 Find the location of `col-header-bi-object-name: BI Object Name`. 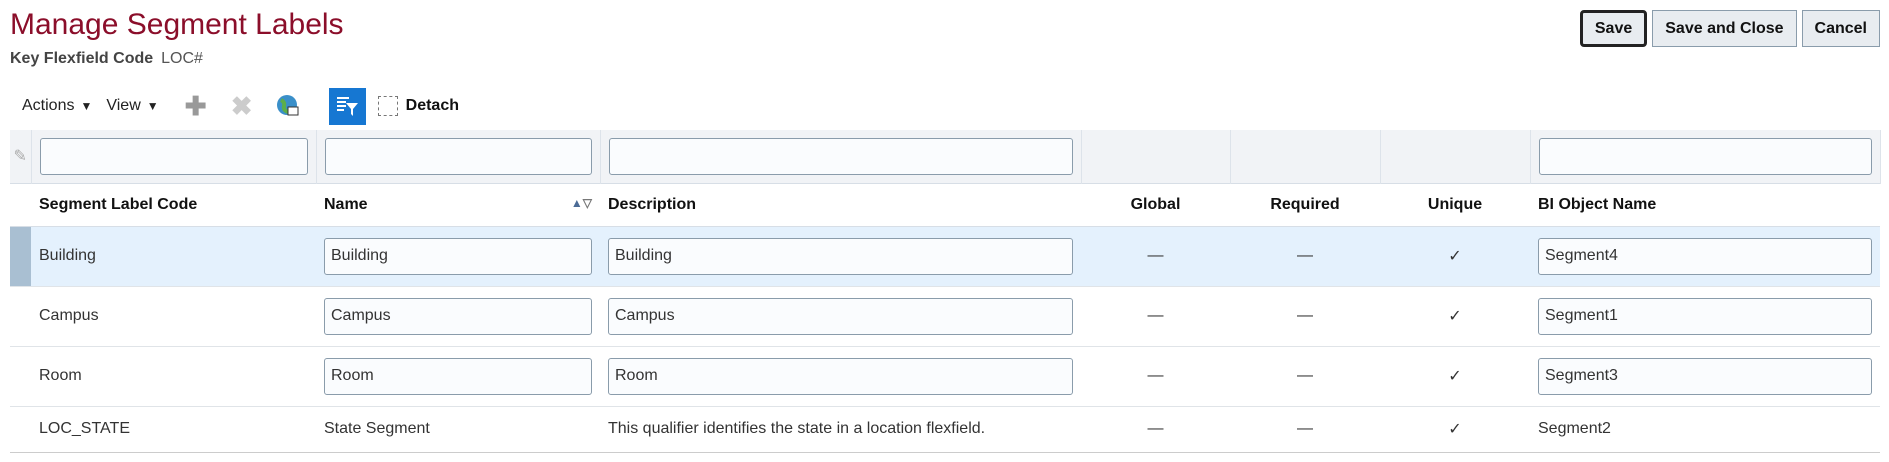

col-header-bi-object-name: BI Object Name is located at coordinates (1705, 204).